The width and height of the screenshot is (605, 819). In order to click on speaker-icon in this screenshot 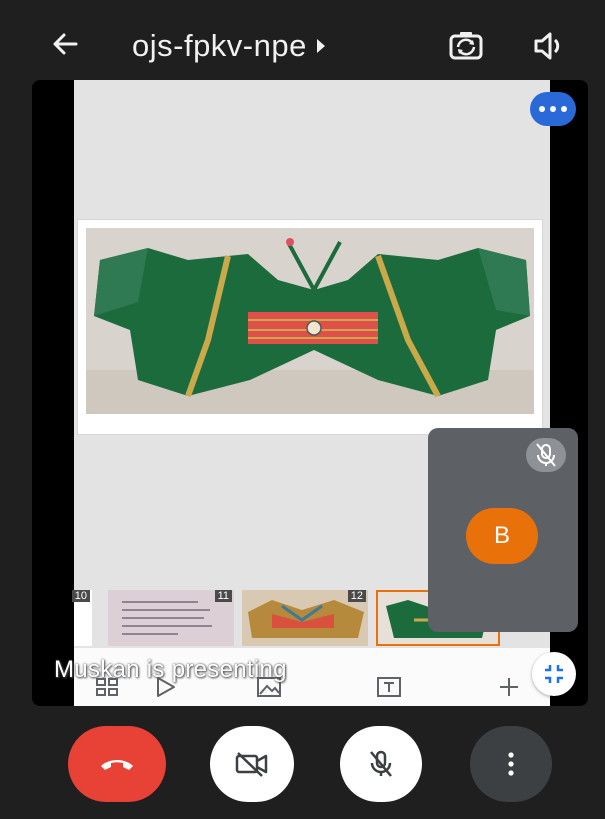, I will do `click(547, 46)`.